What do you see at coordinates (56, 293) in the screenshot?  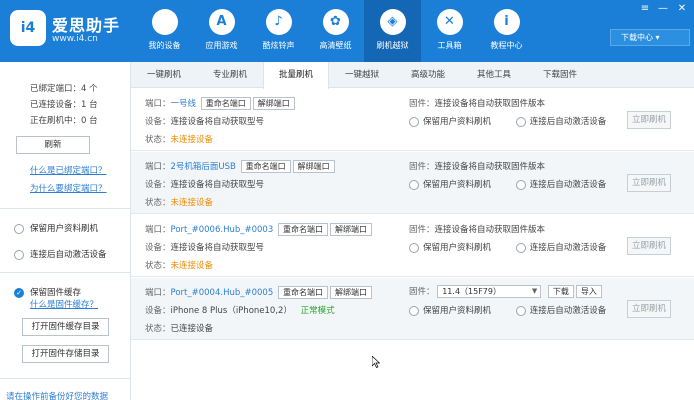 I see `option-label: 保留固件缓存` at bounding box center [56, 293].